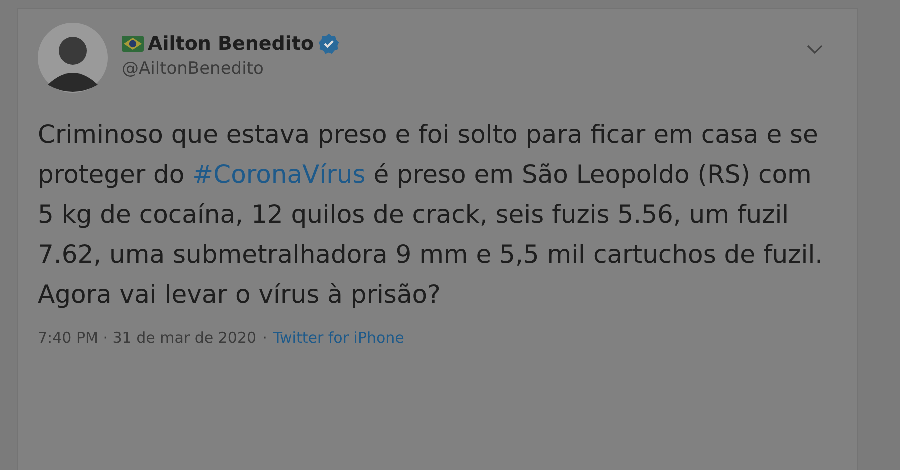 The width and height of the screenshot is (900, 470). I want to click on tweet-timestamp: 7:40 PM · 31 de mar de 2020, so click(147, 338).